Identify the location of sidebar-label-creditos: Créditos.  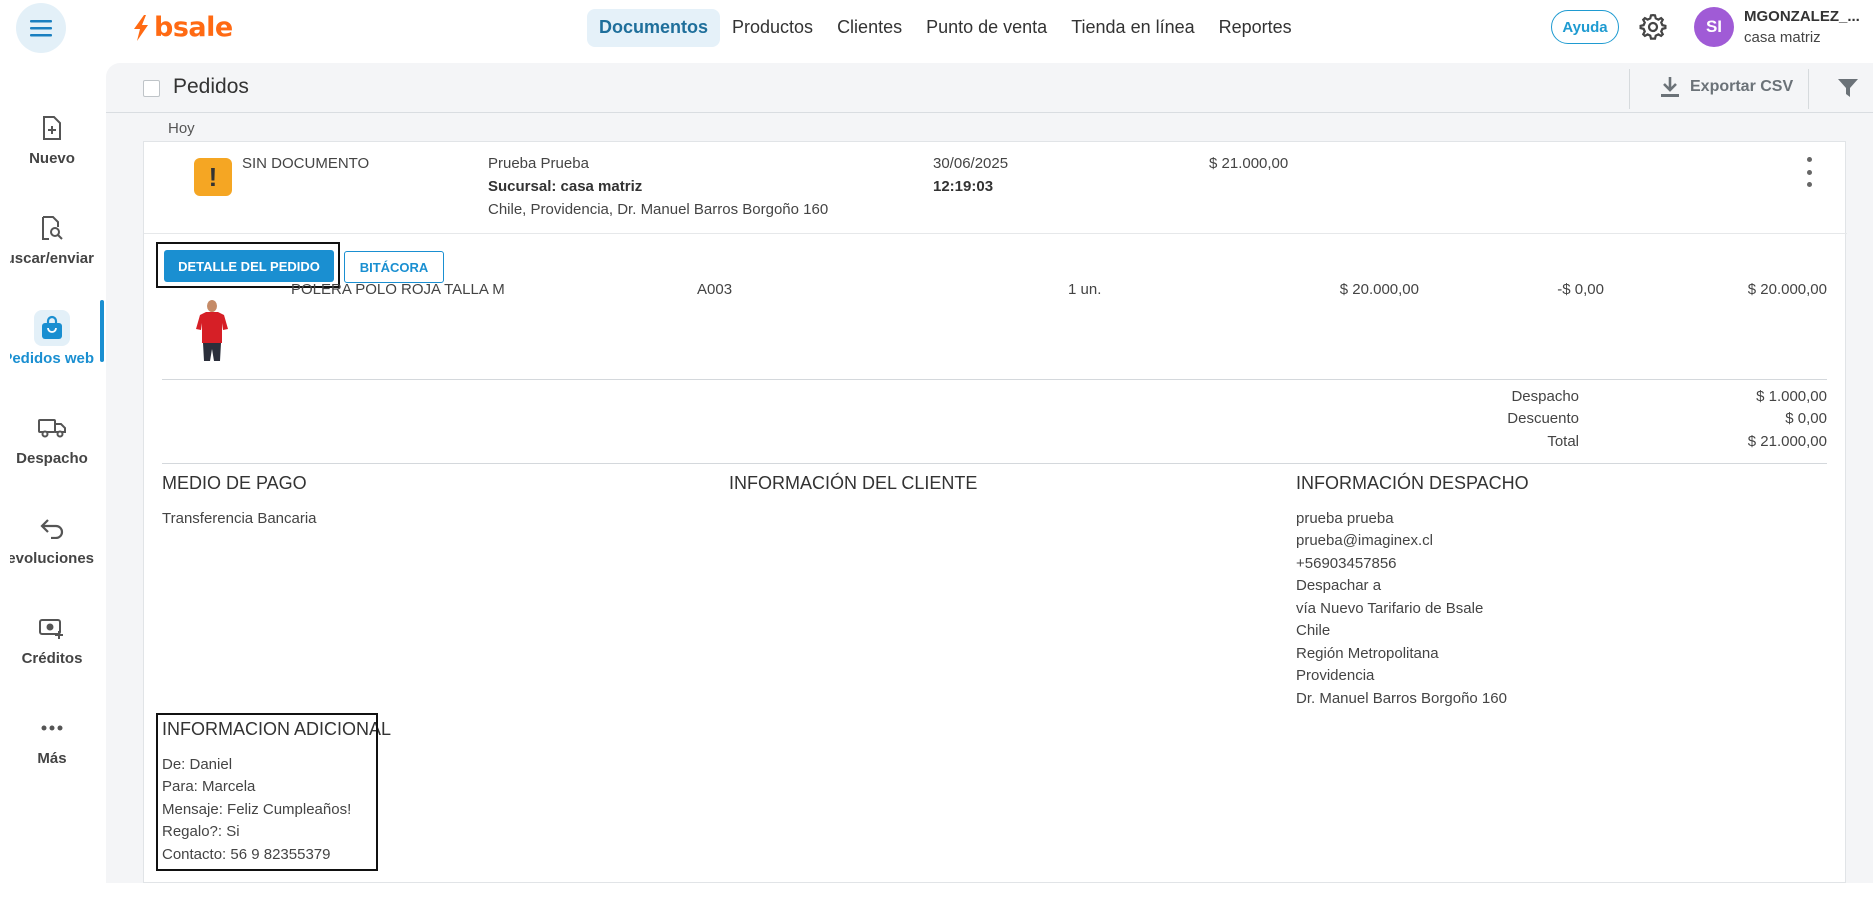
(52, 658).